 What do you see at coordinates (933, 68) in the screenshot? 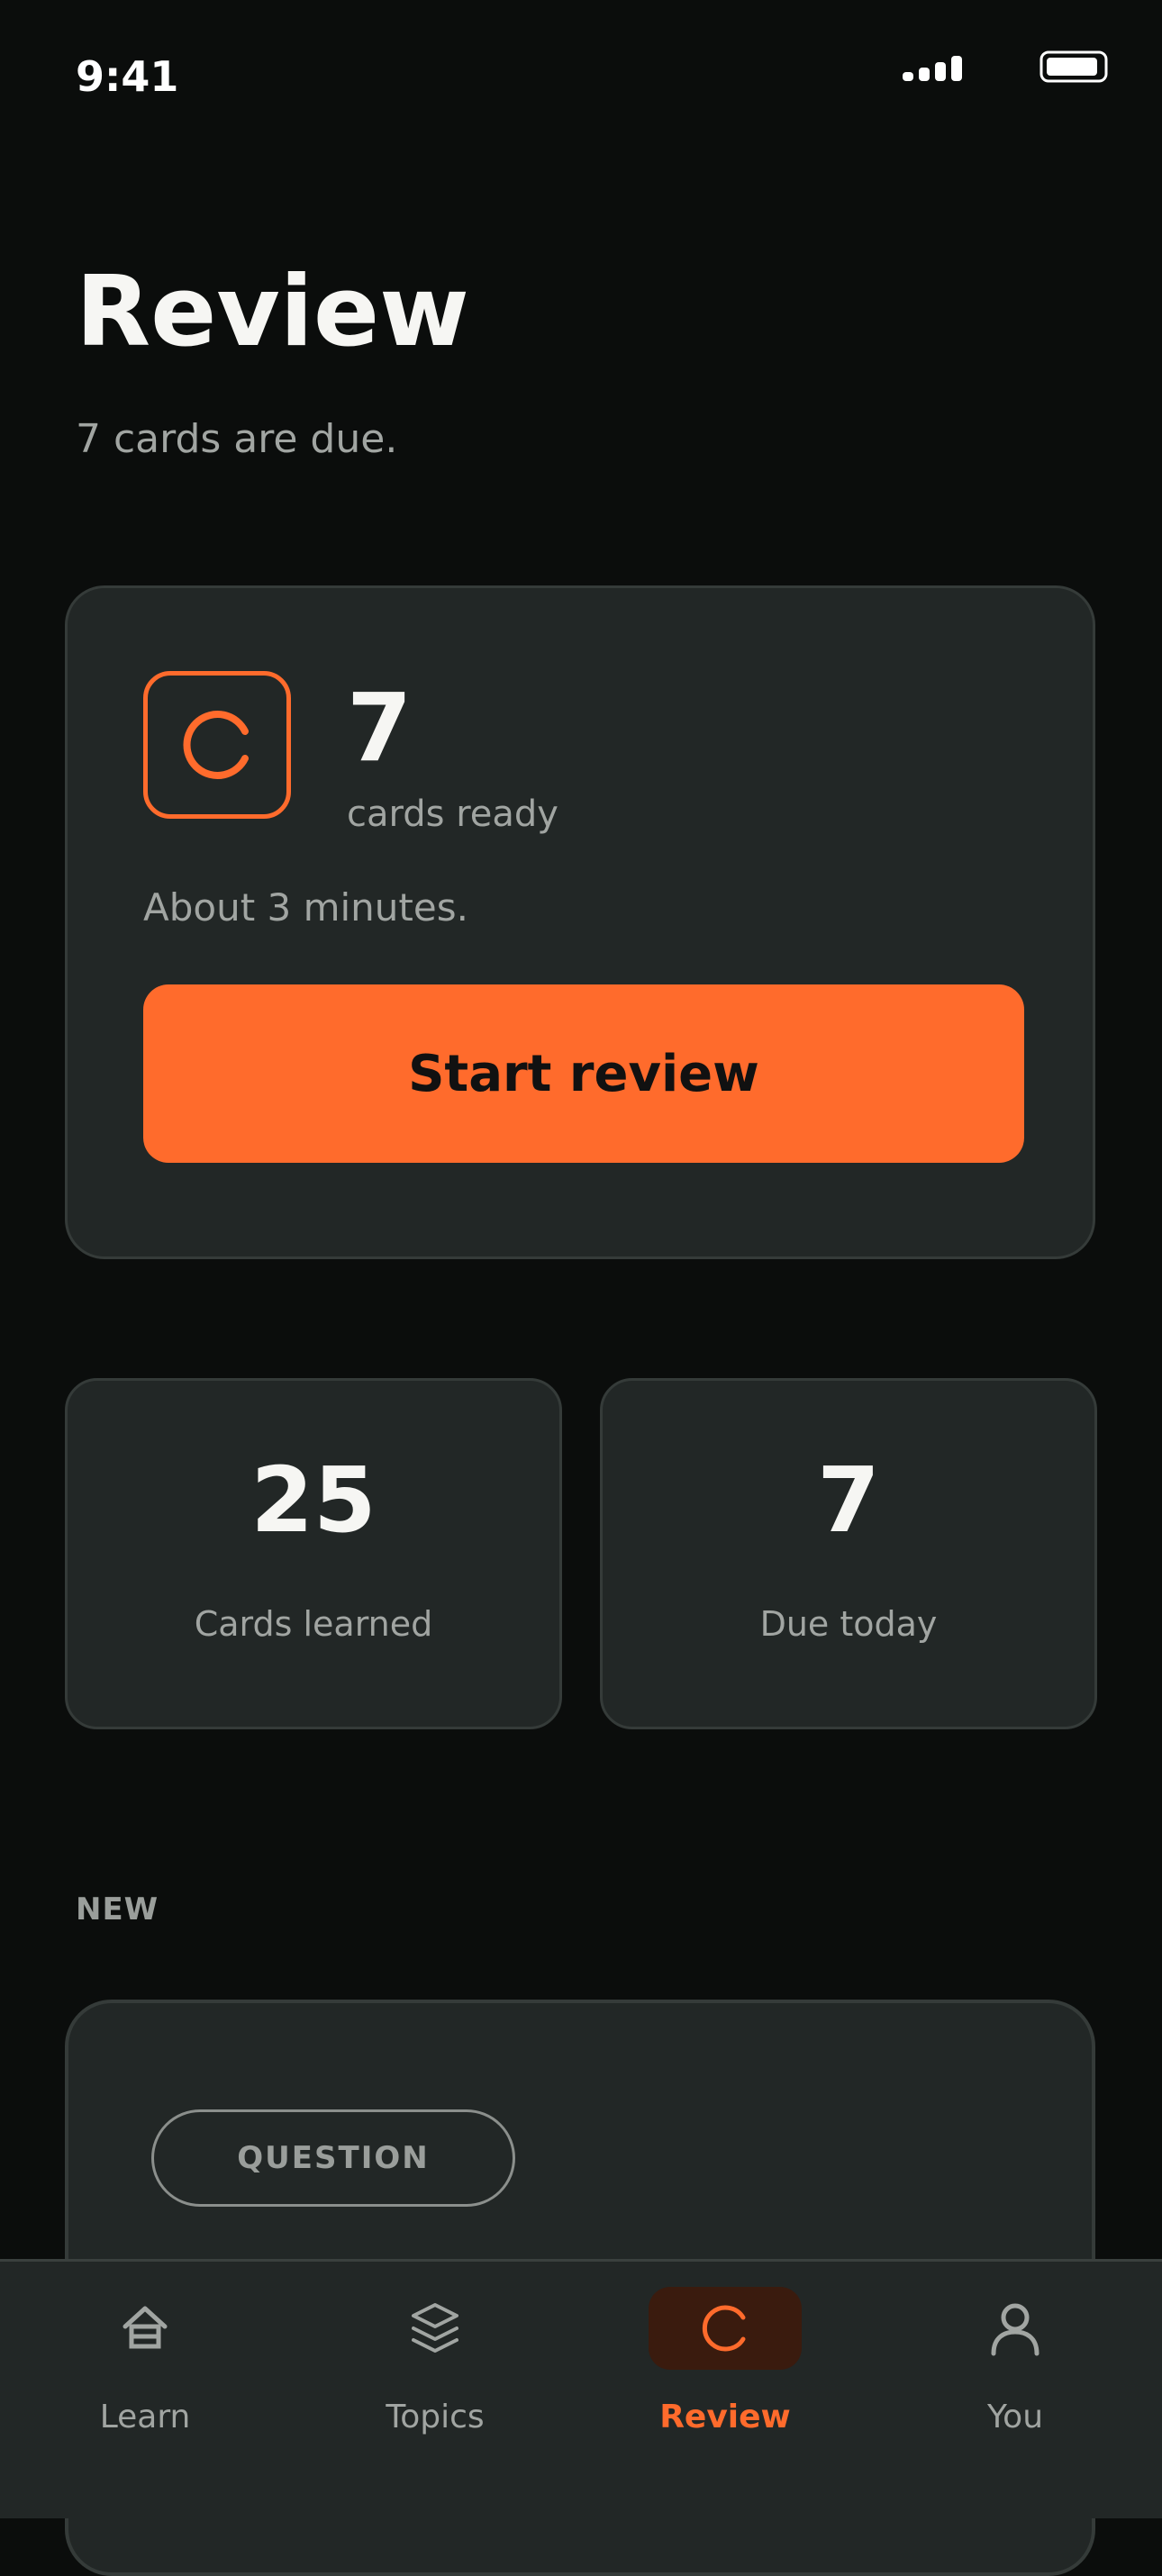
I see `signal-icon` at bounding box center [933, 68].